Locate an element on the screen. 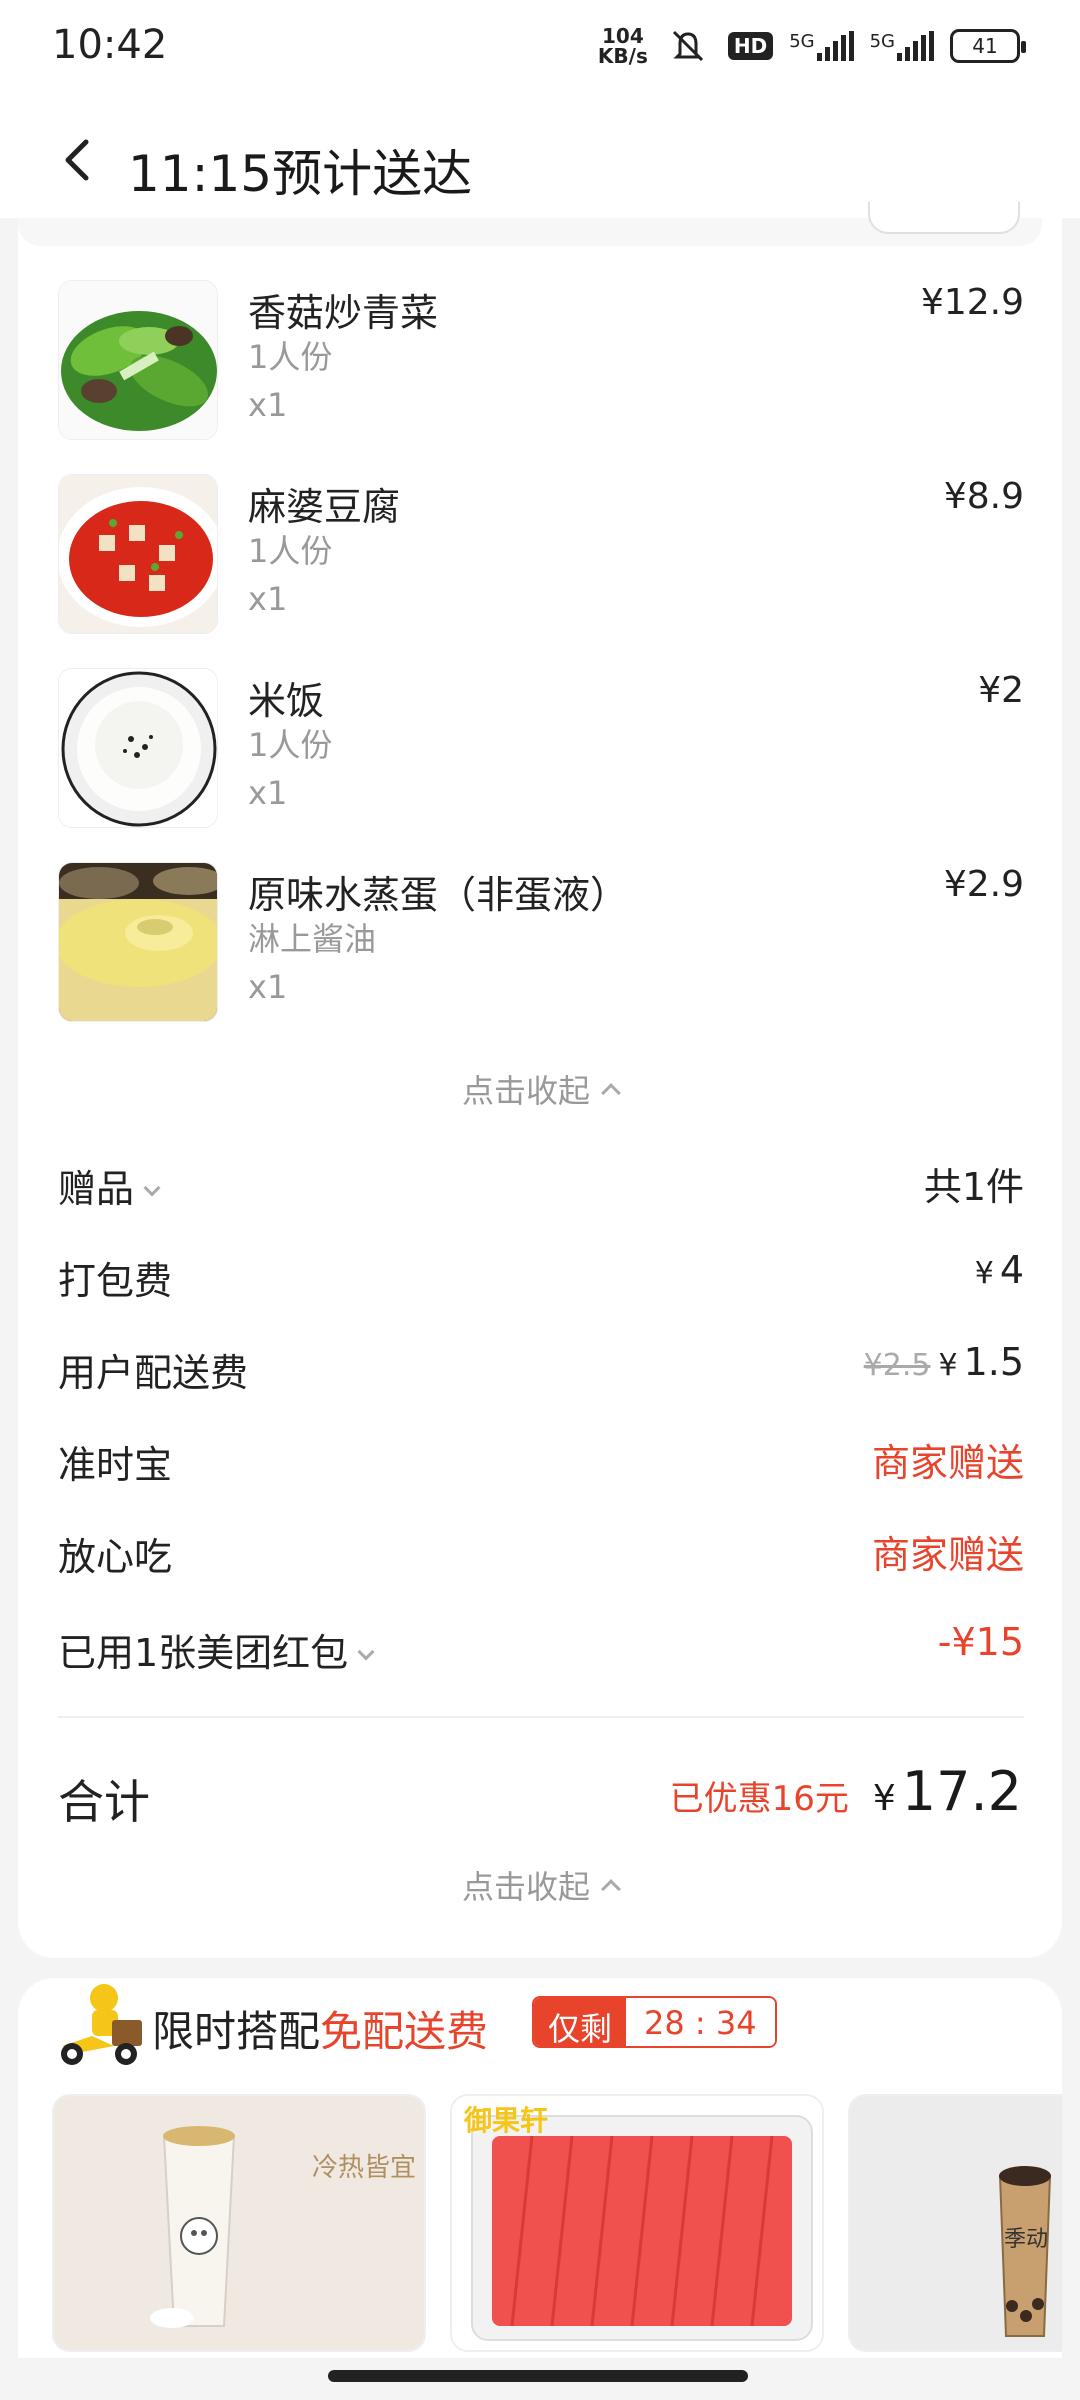  battery-icon: 41 is located at coordinates (988, 46).